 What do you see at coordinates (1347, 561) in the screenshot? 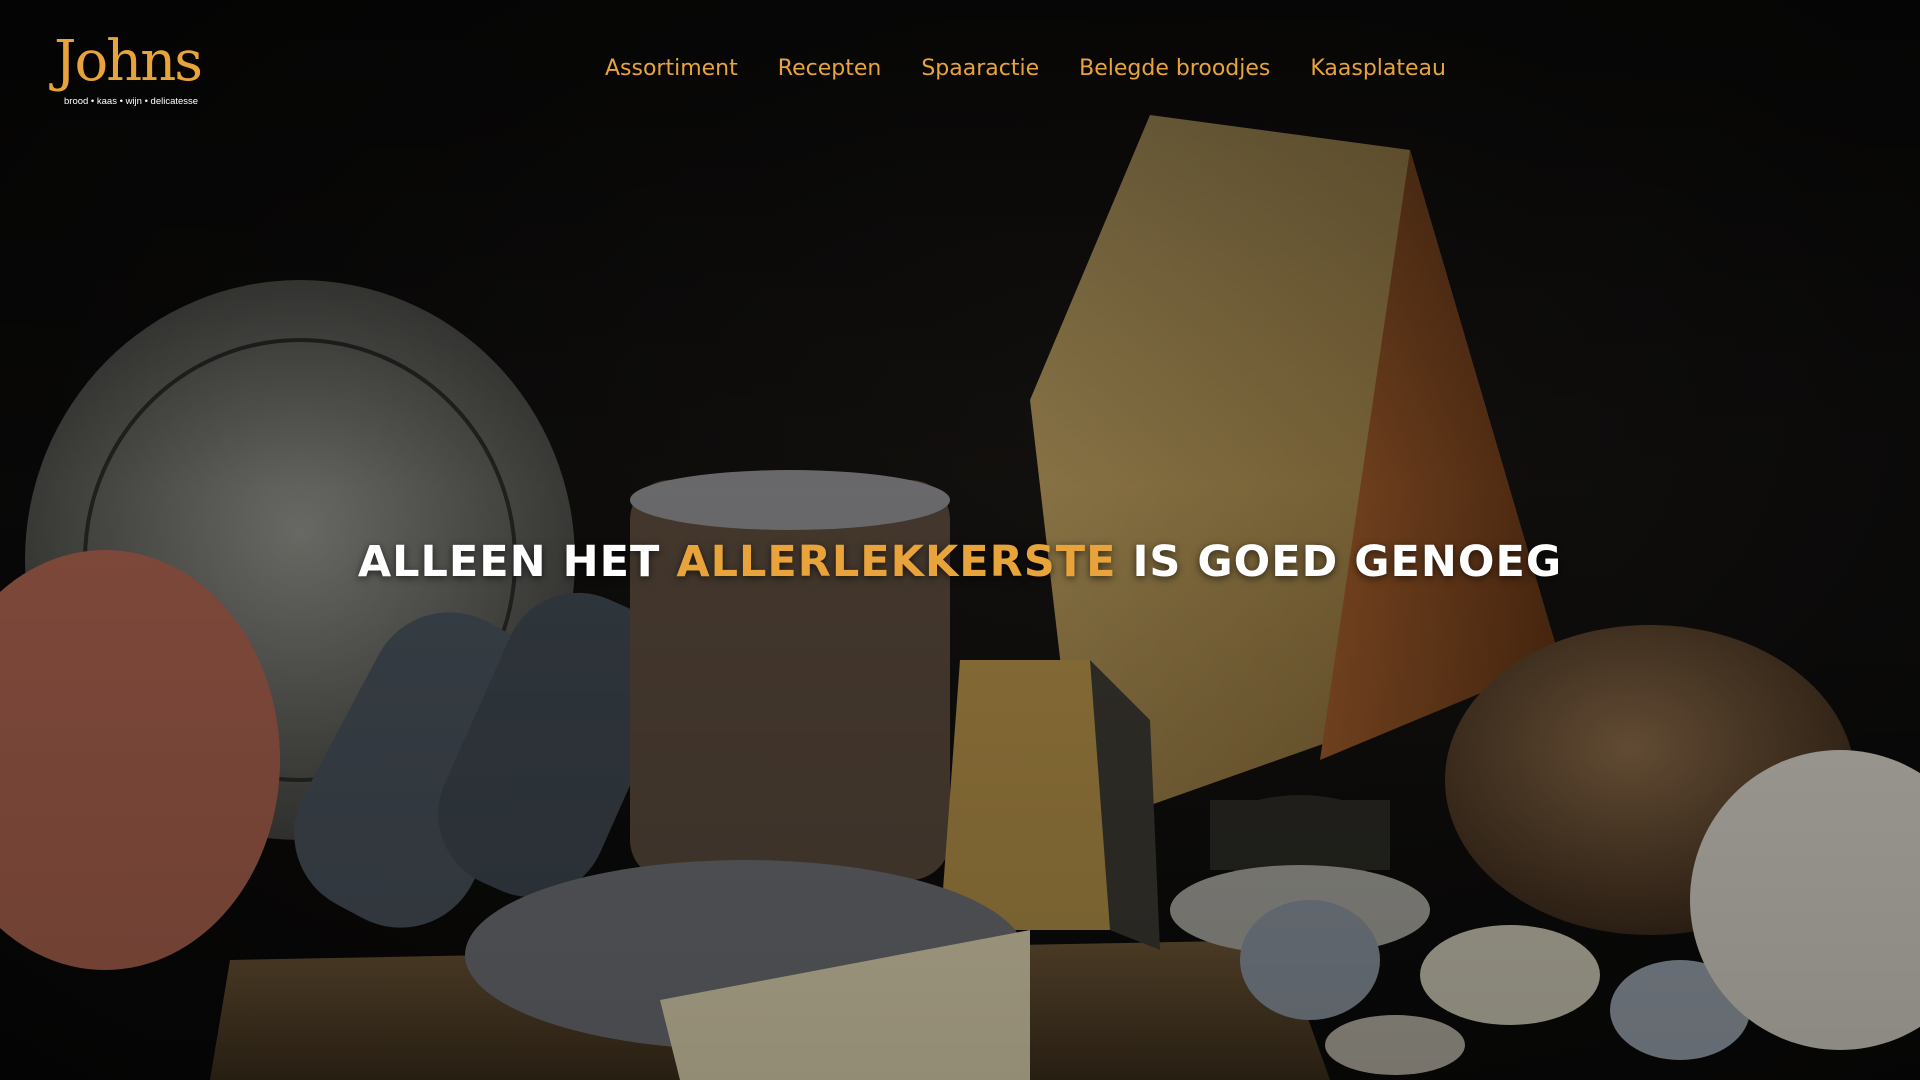
I see `headline-part-2: IS GOED GENOEG` at bounding box center [1347, 561].